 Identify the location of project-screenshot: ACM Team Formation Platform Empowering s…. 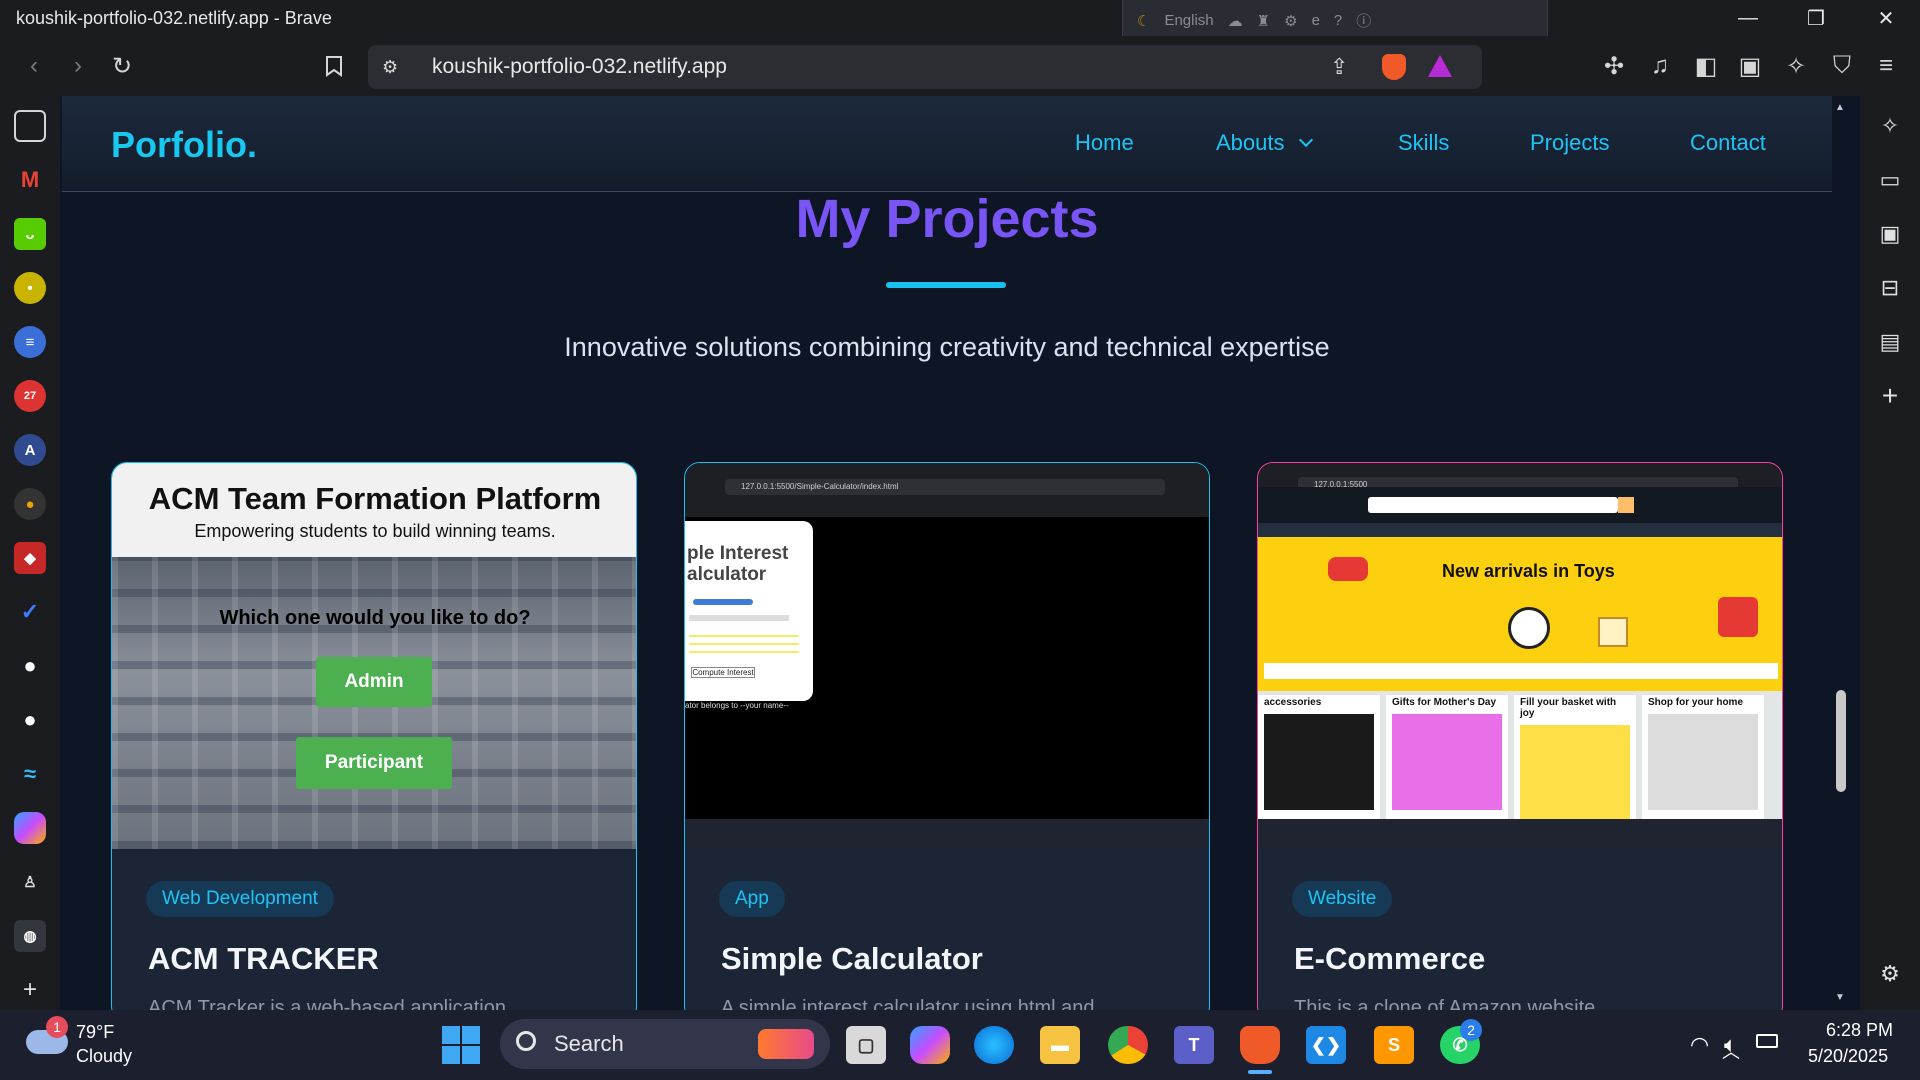
(374, 656).